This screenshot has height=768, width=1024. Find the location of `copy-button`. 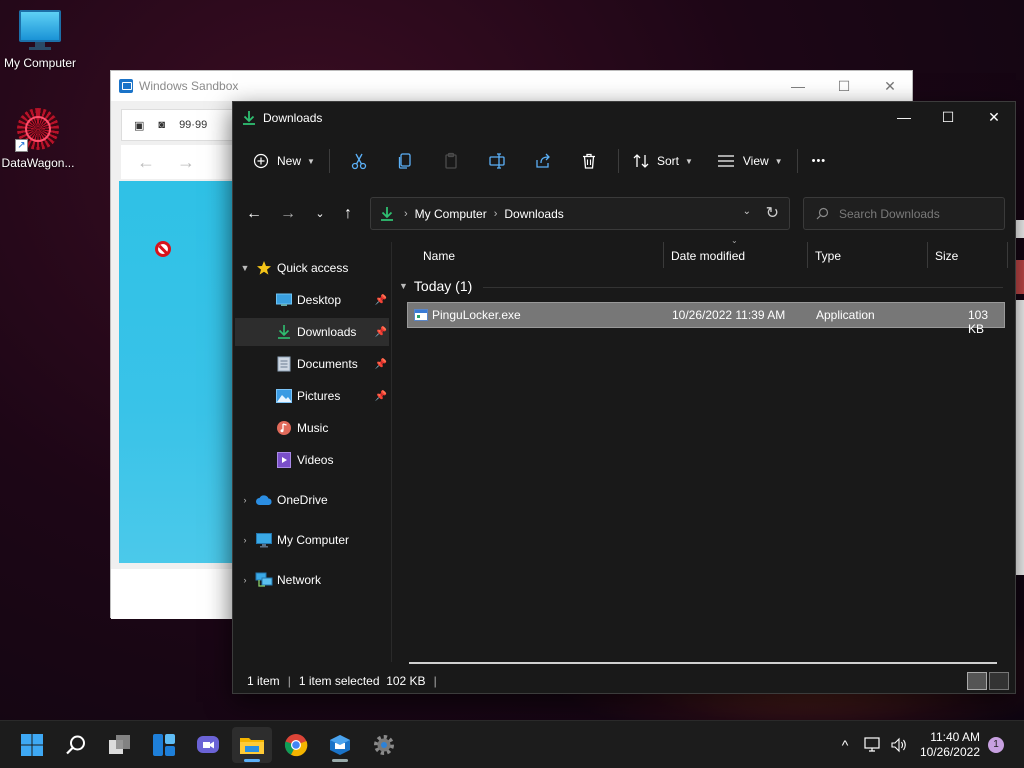

copy-button is located at coordinates (405, 161).